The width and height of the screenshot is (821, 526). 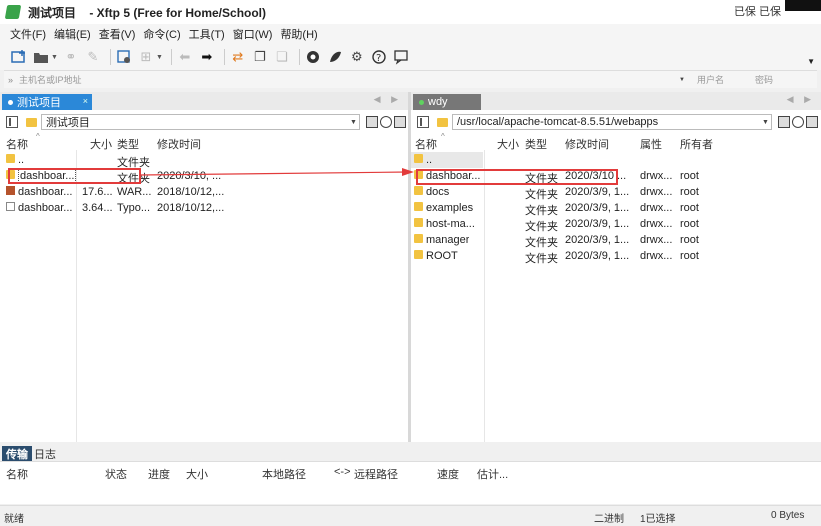 What do you see at coordinates (313, 57) in the screenshot?
I see `xshell-icon` at bounding box center [313, 57].